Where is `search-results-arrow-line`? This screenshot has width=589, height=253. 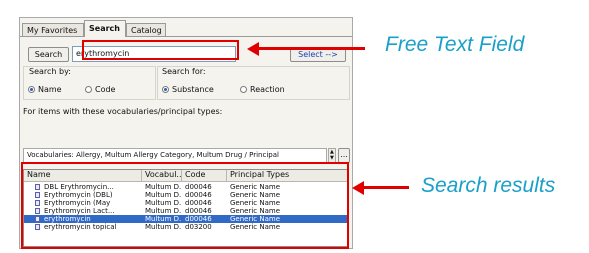 search-results-arrow-line is located at coordinates (386, 187).